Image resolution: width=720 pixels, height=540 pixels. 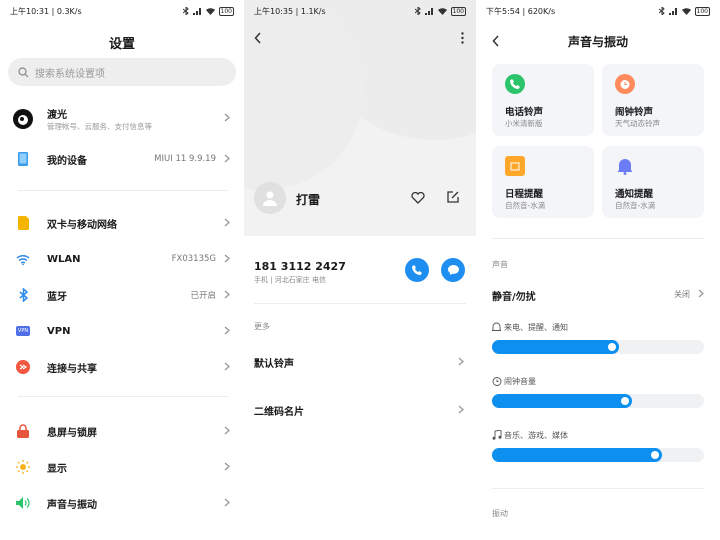 I want to click on phone-device-icon, so click(x=23, y=159).